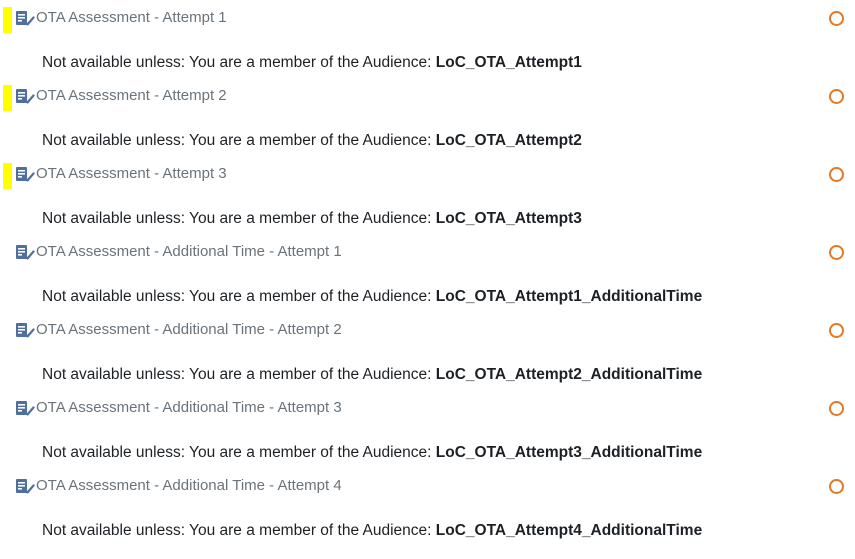 Image resolution: width=855 pixels, height=559 pixels. I want to click on audience-name: LoC_OTA_Attempt1_AdditionalTime, so click(569, 296).